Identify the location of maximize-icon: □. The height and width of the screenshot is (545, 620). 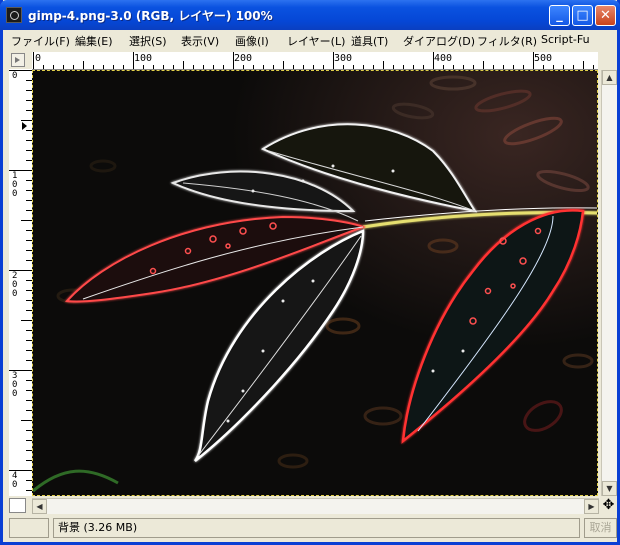
(582, 15).